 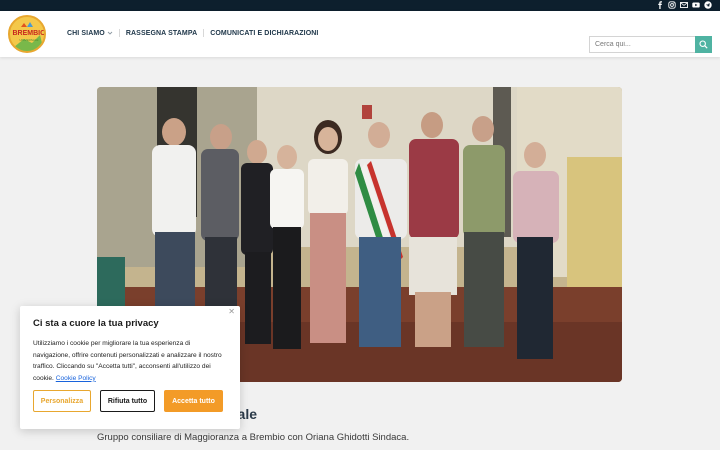 I want to click on nav-item-chi-siamo: CHI SIAMO, so click(x=90, y=33).